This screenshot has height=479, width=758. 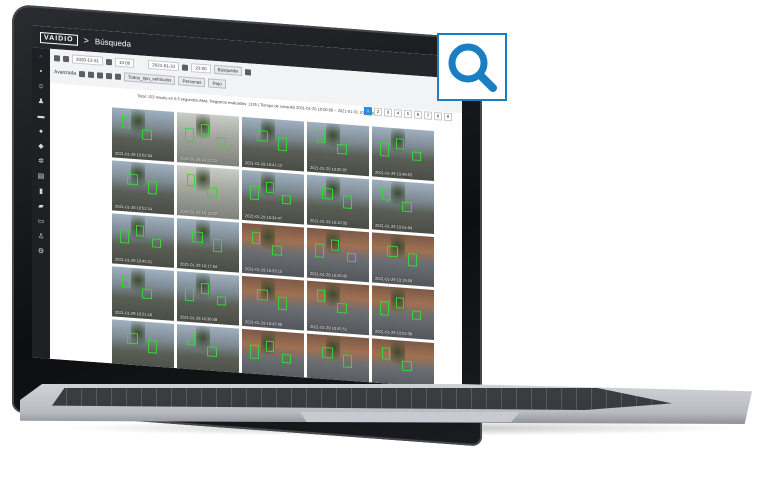 I want to click on bag-filter-icon, so click(x=109, y=75).